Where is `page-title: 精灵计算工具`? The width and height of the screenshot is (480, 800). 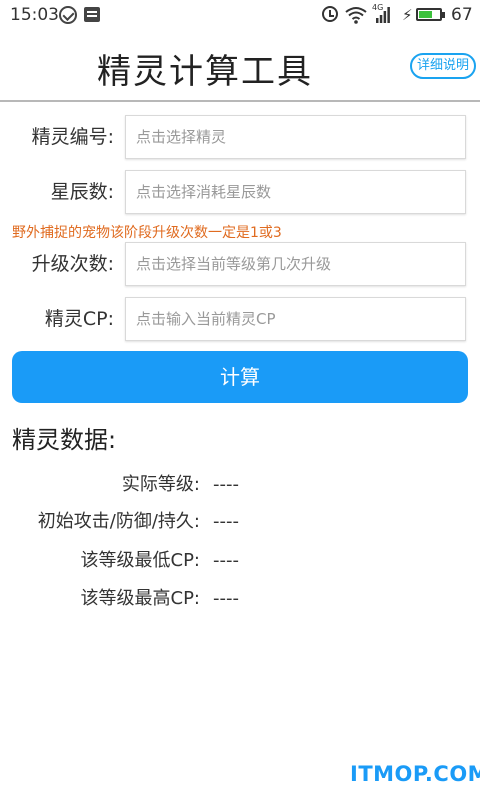
page-title: 精灵计算工具 is located at coordinates (205, 72).